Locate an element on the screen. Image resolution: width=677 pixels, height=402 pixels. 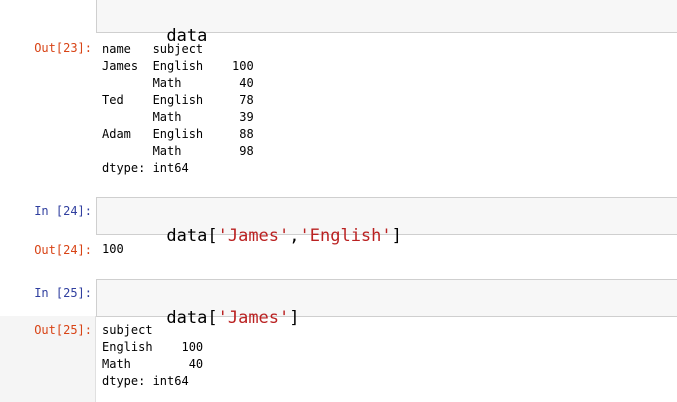
code-string-token: 'English' is located at coordinates (345, 236).